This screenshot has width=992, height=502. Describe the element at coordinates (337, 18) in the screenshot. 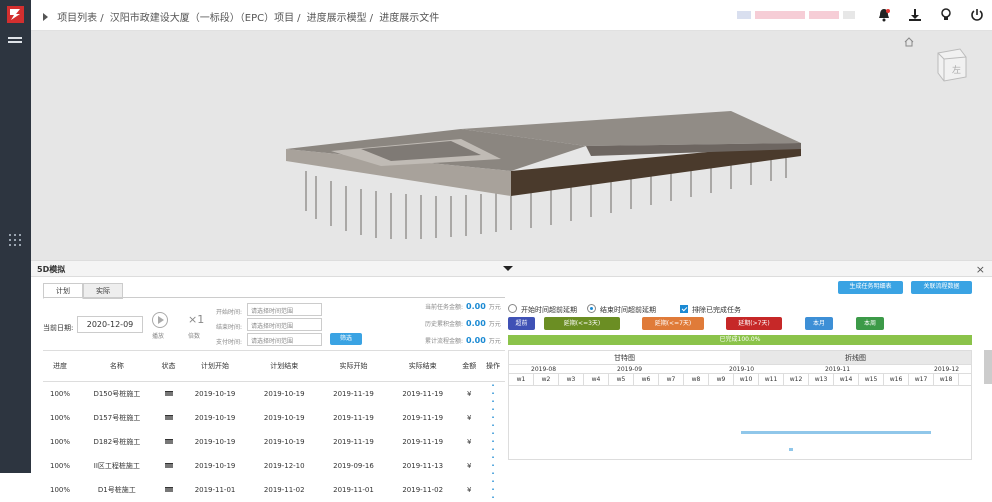

I see `breadcrumb-item-model: 进度展示模型` at that location.